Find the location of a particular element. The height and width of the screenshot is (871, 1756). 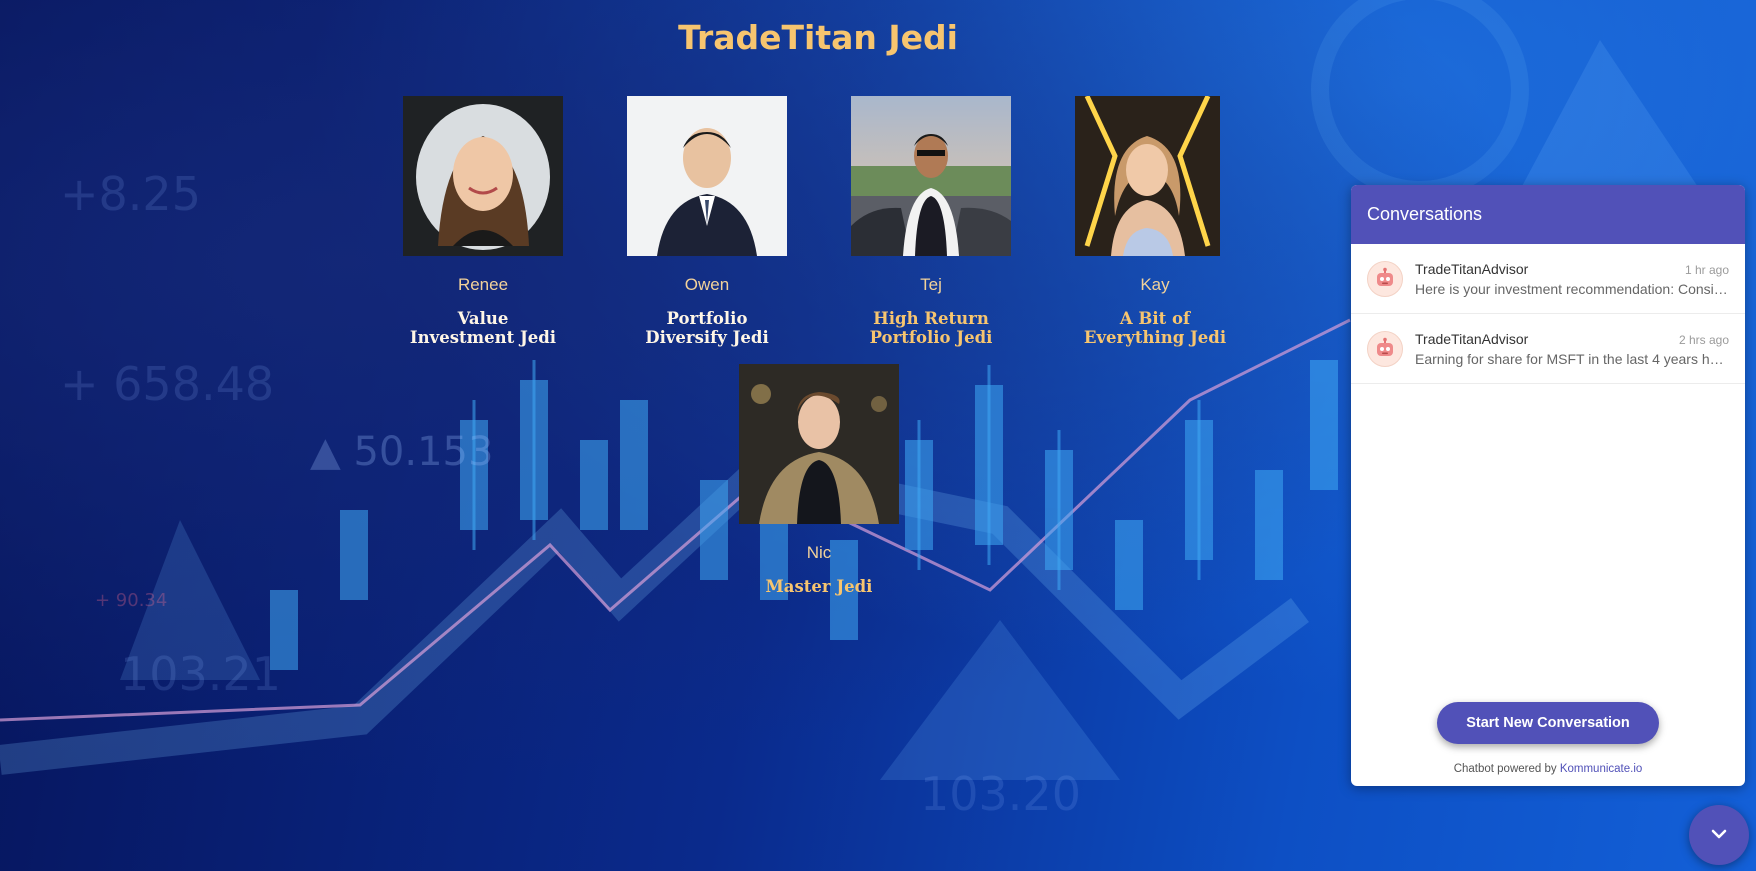

page-title: TradeTitan Jedi is located at coordinates (818, 37).